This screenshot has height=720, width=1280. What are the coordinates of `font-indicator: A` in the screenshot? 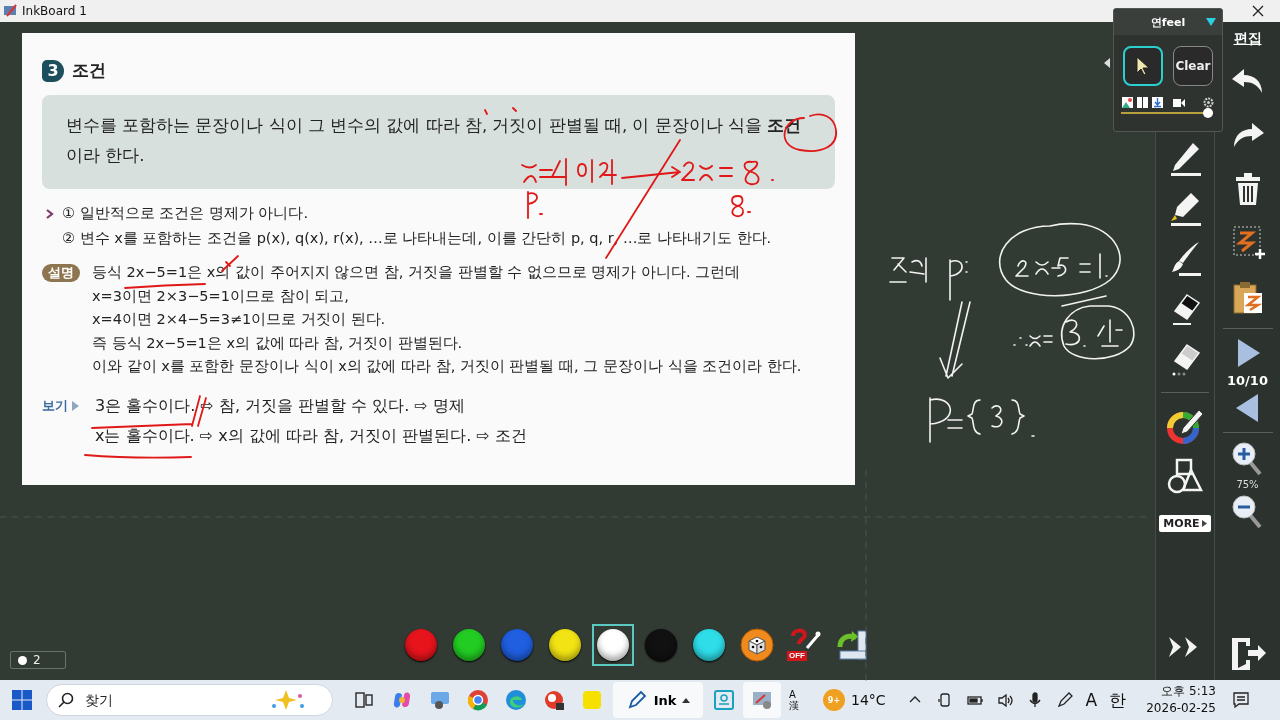 It's located at (1091, 700).